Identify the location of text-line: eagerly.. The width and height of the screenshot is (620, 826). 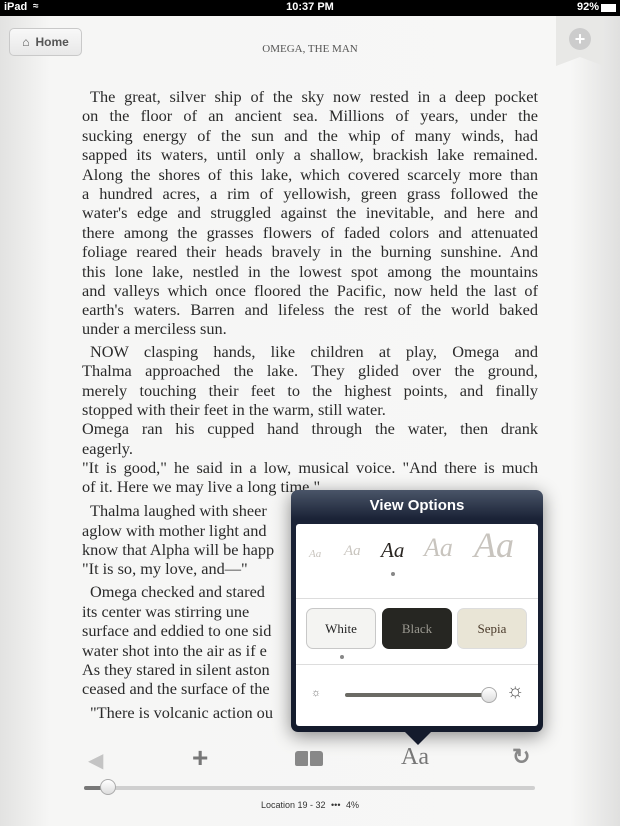
(107, 448).